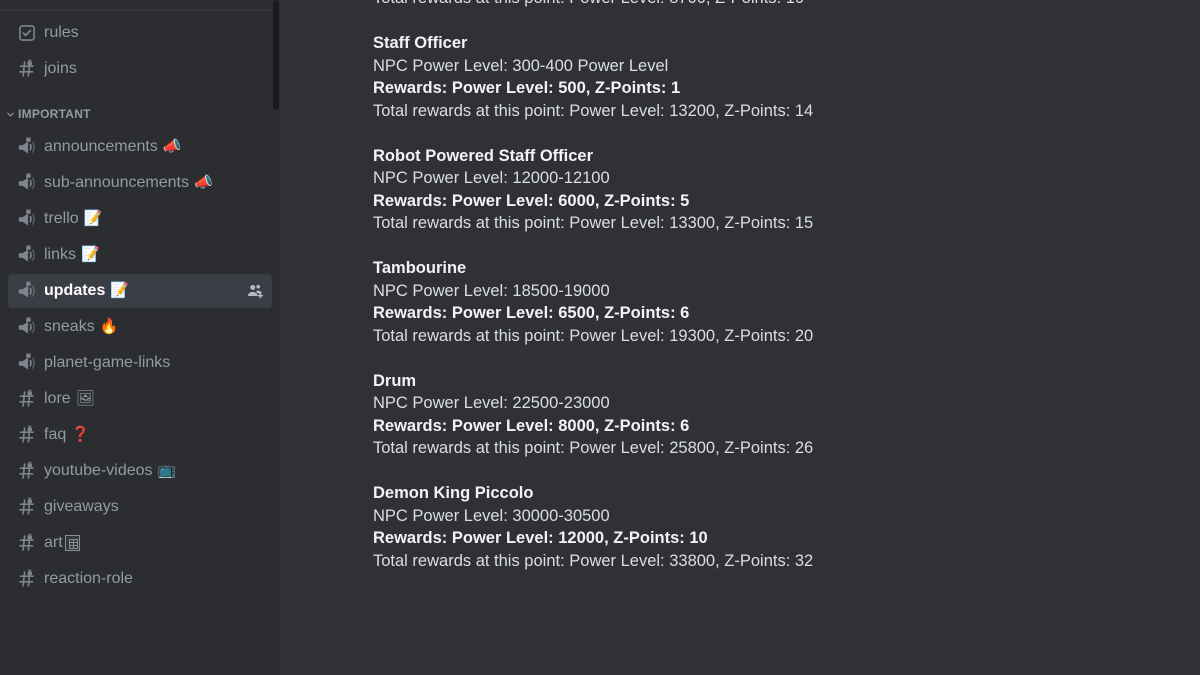  I want to click on npc-name: Demon King Piccolo, so click(453, 493).